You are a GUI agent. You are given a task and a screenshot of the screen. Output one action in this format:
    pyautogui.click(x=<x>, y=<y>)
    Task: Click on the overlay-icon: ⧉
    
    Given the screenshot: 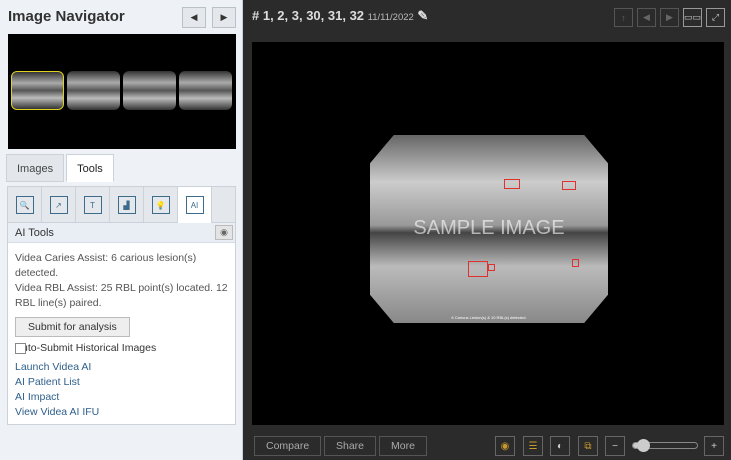 What is the action you would take?
    pyautogui.click(x=588, y=446)
    